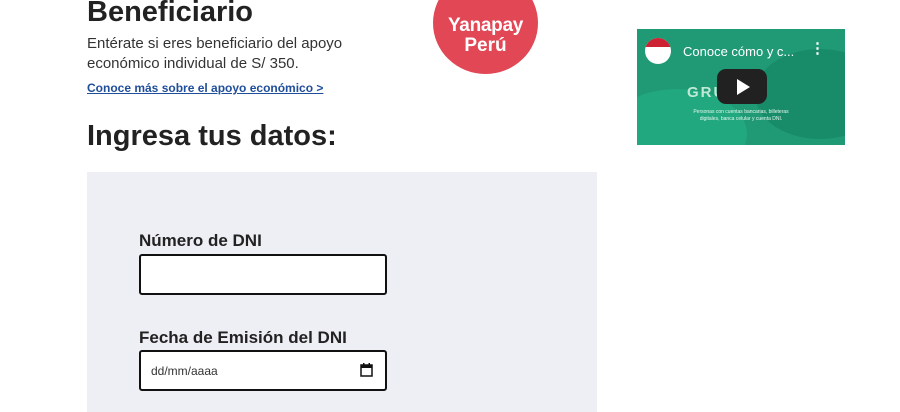 Image resolution: width=900 pixels, height=412 pixels. I want to click on page-title: Beneficiario, so click(170, 14).